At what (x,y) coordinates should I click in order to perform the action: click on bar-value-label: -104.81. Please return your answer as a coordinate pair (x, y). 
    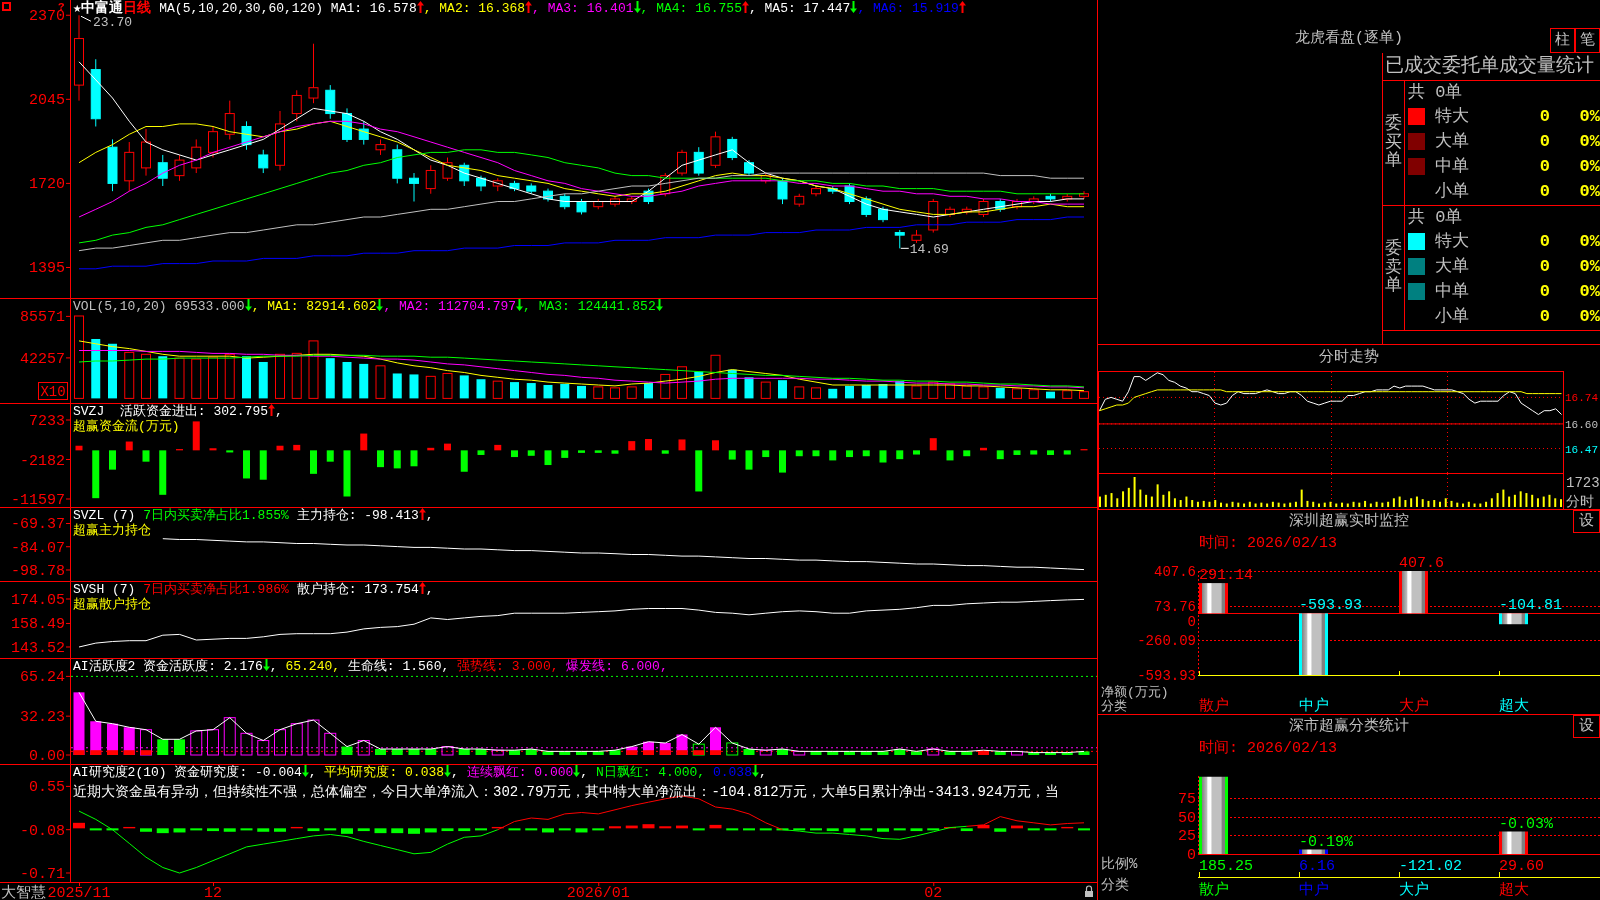
    Looking at the image, I should click on (1530, 606).